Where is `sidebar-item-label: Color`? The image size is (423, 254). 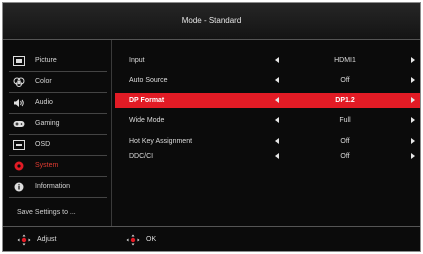 sidebar-item-label: Color is located at coordinates (43, 81).